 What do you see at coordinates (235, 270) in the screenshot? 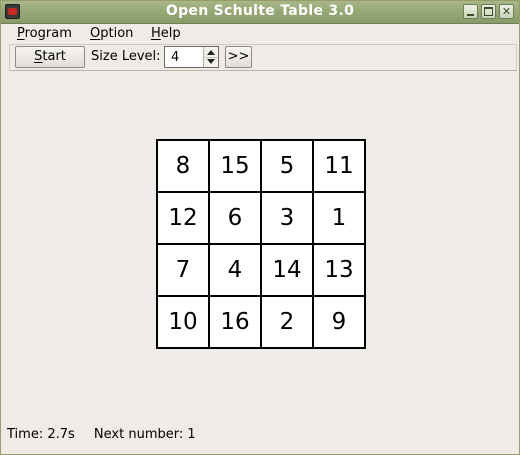
I see `grid-cell: 4` at bounding box center [235, 270].